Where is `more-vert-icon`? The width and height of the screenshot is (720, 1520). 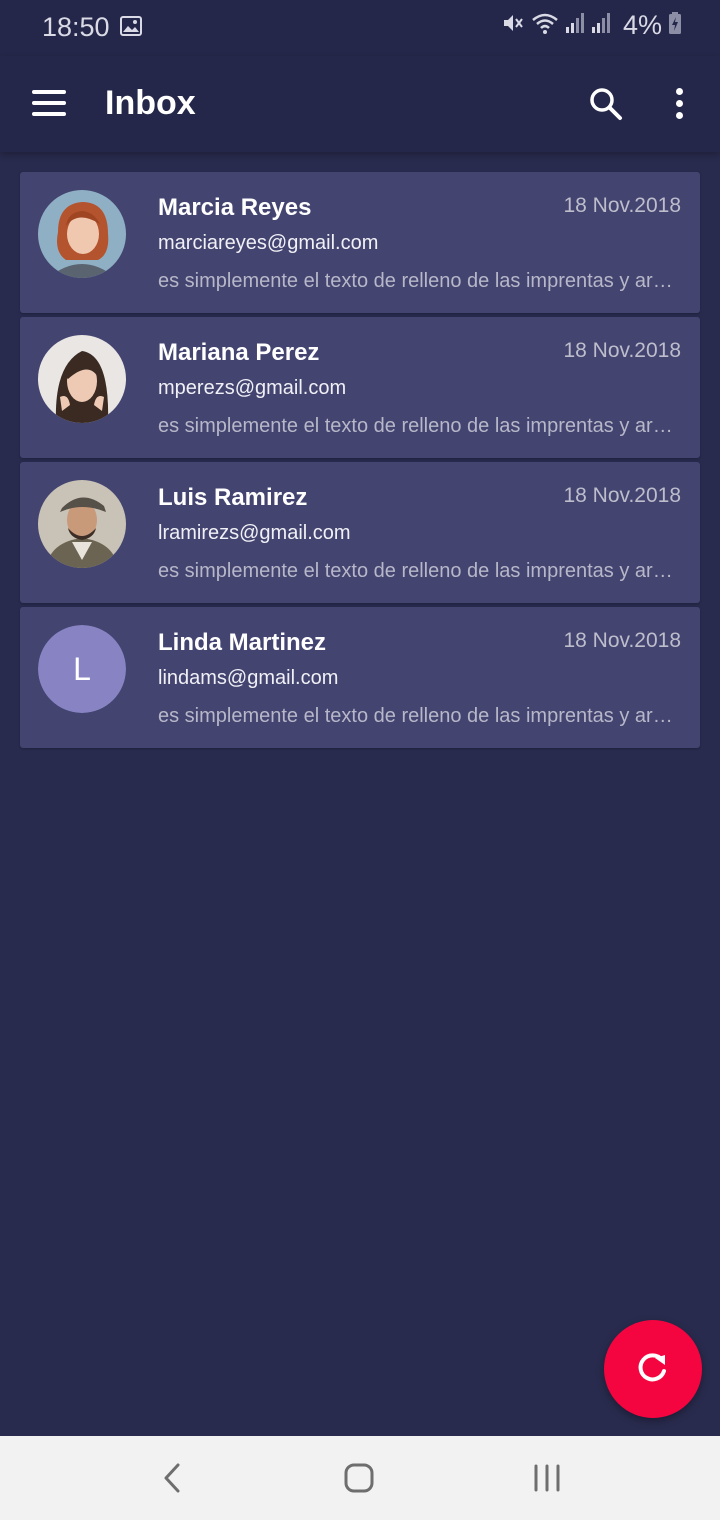 more-vert-icon is located at coordinates (680, 104).